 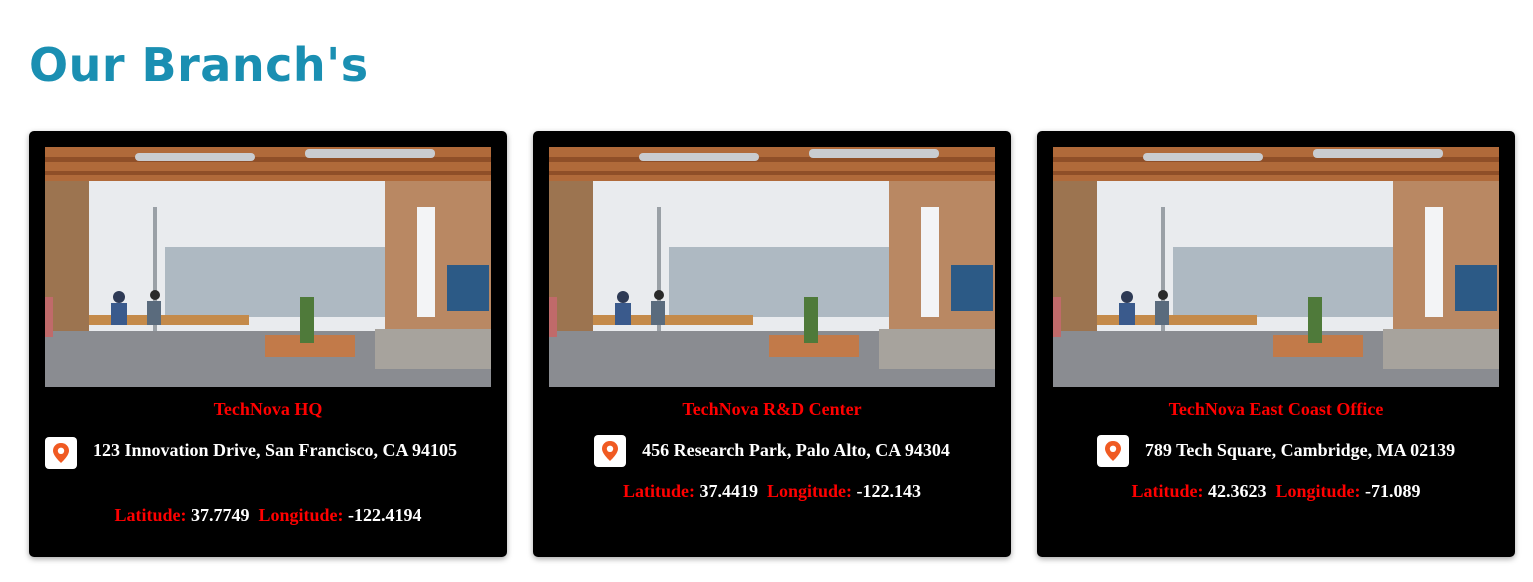 What do you see at coordinates (199, 65) in the screenshot?
I see `page-title: Our Branch's` at bounding box center [199, 65].